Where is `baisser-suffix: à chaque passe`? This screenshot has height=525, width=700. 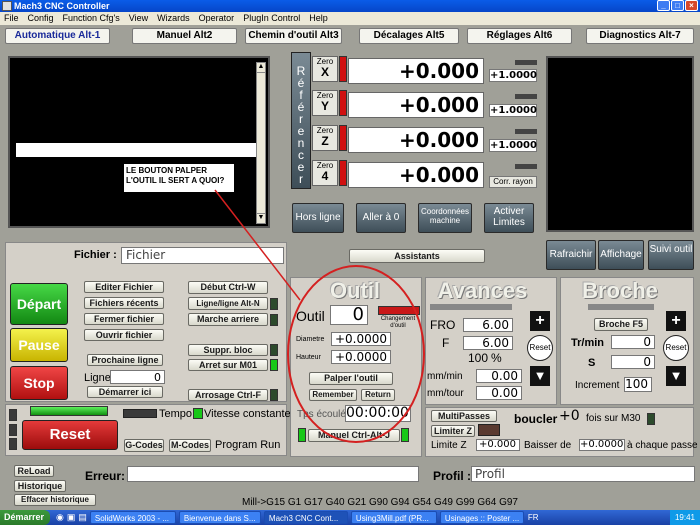 baisser-suffix: à chaque passe is located at coordinates (662, 445).